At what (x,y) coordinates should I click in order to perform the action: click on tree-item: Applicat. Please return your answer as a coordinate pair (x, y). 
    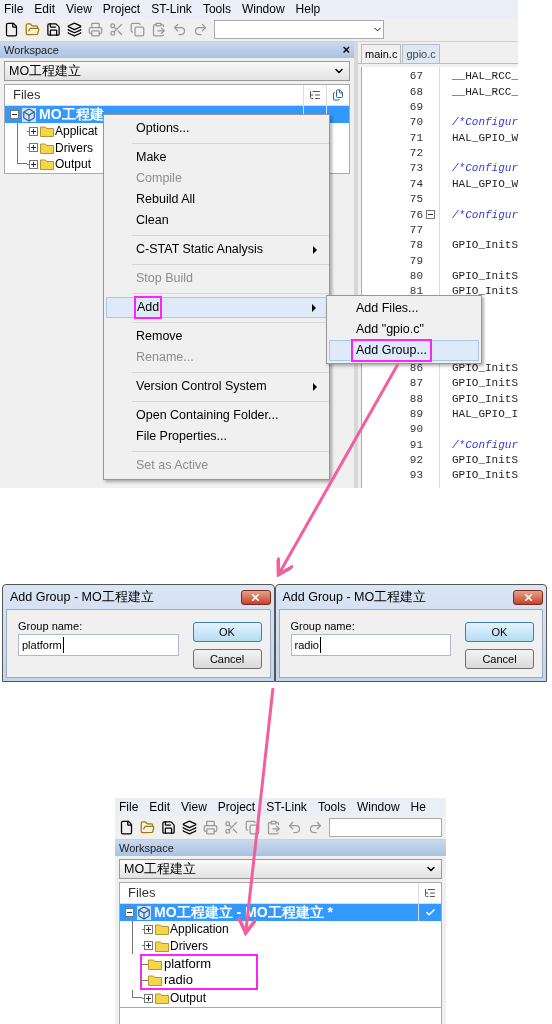
    Looking at the image, I should click on (76, 131).